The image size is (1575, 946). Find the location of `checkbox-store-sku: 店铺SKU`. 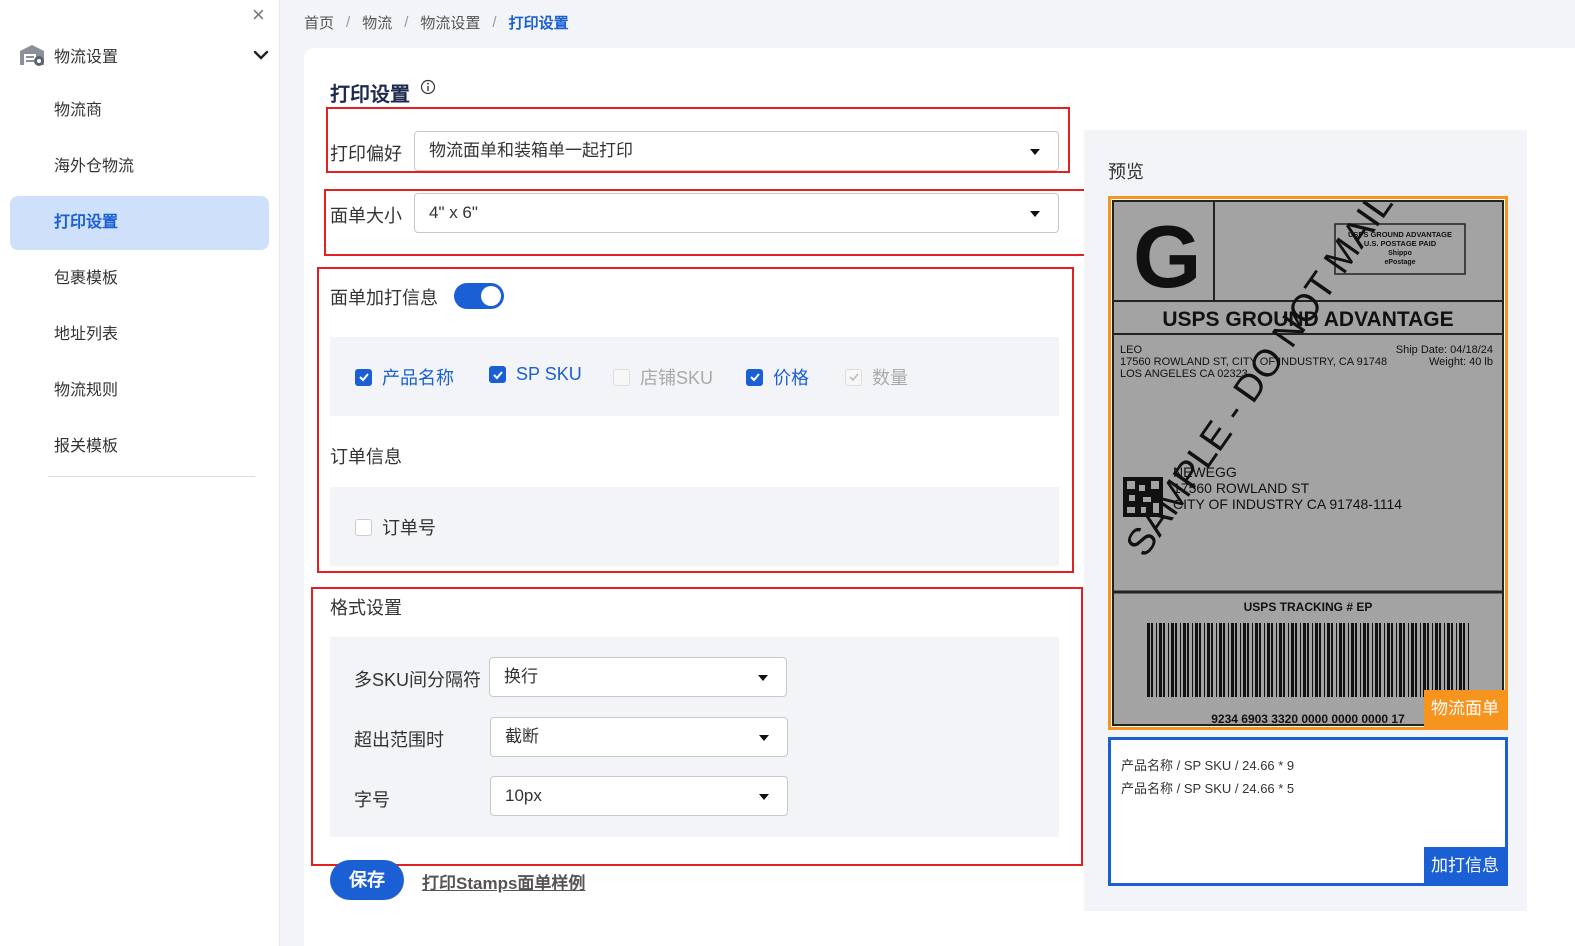

checkbox-store-sku: 店铺SKU is located at coordinates (663, 377).